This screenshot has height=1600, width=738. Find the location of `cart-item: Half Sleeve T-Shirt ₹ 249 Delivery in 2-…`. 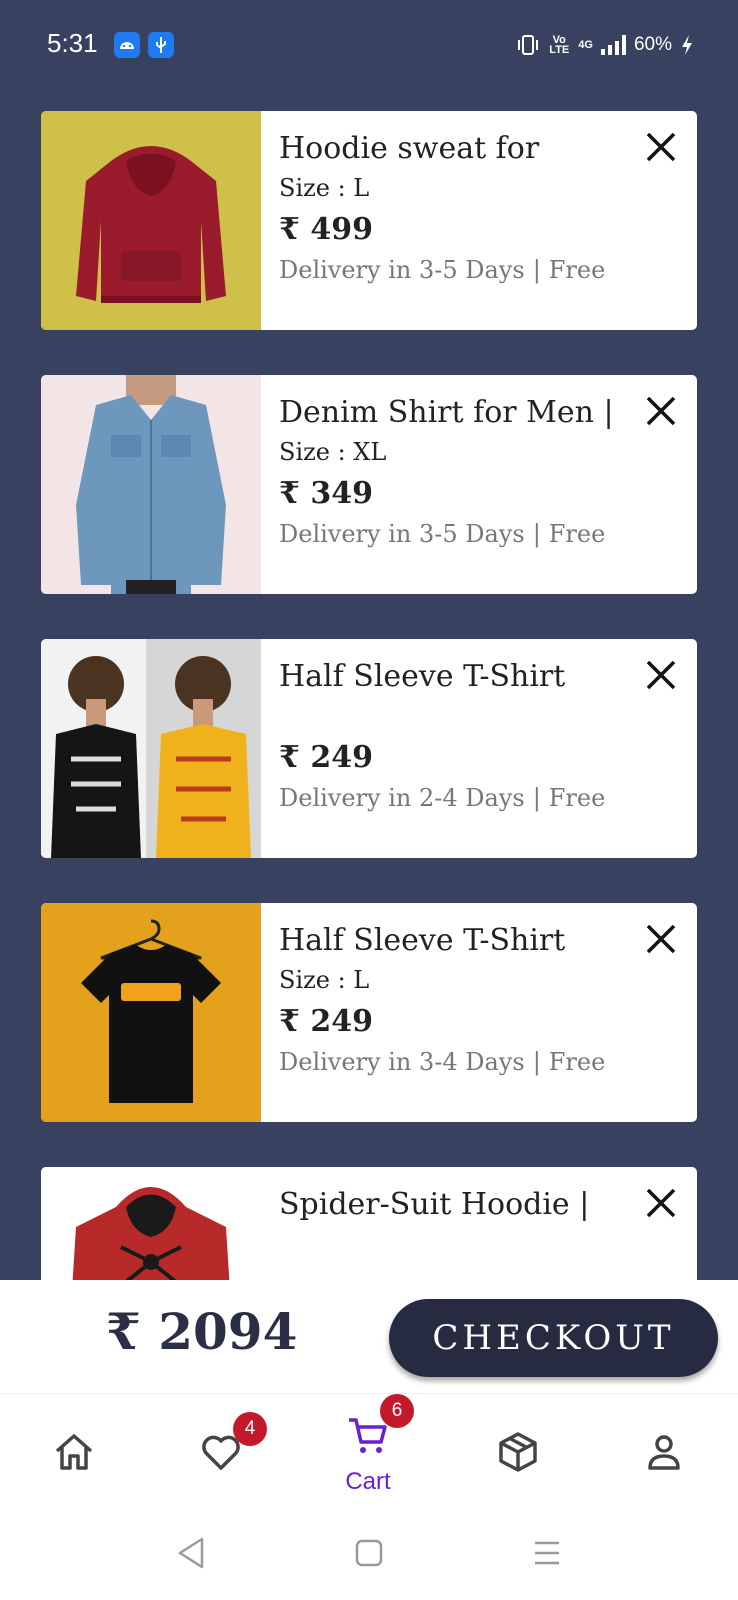

cart-item: Half Sleeve T-Shirt ₹ 249 Delivery in 2-… is located at coordinates (369, 748).